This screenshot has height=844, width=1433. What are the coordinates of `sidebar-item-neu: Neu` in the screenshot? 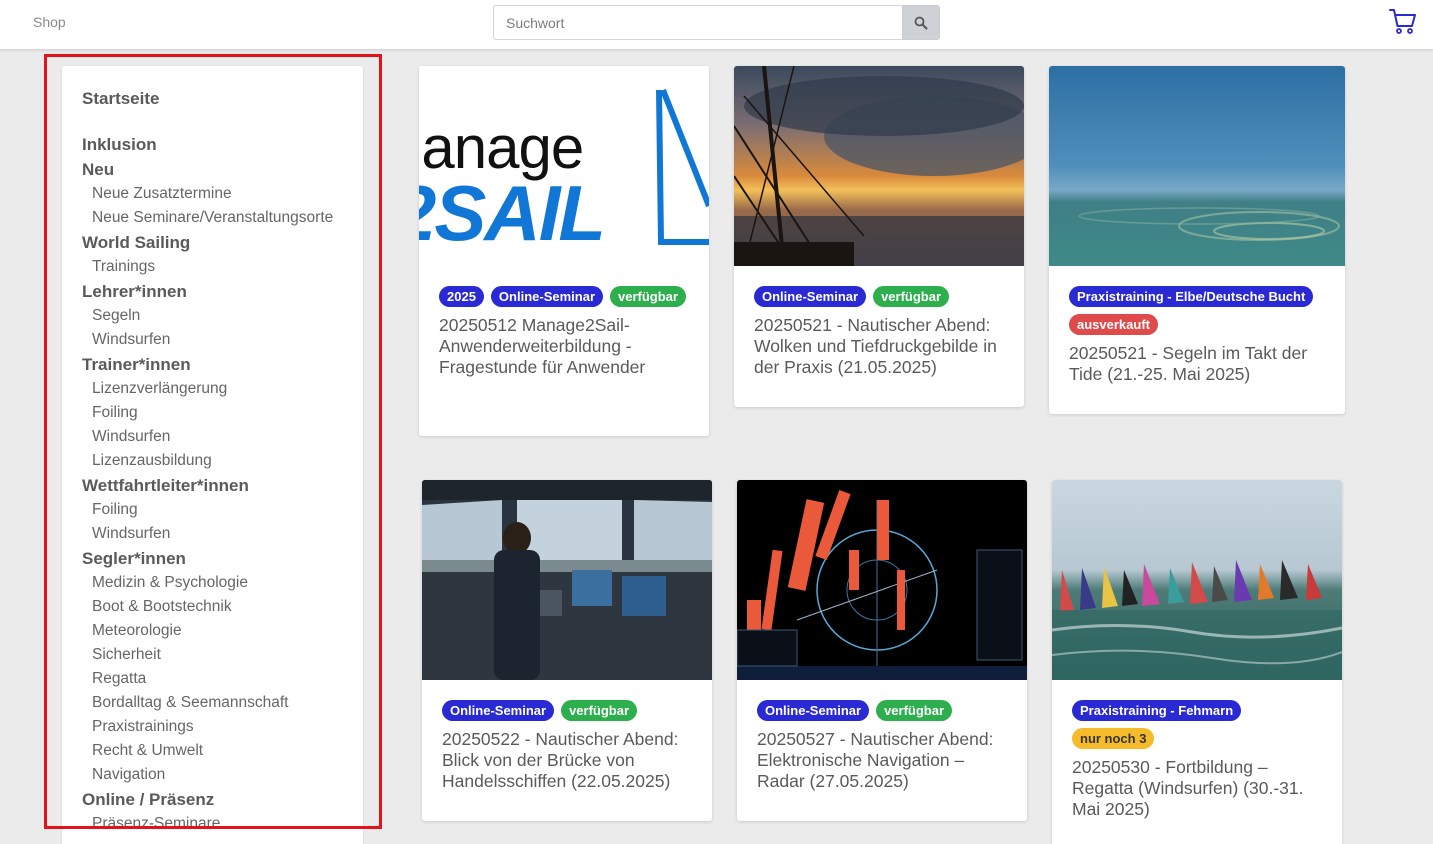 It's located at (222, 169).